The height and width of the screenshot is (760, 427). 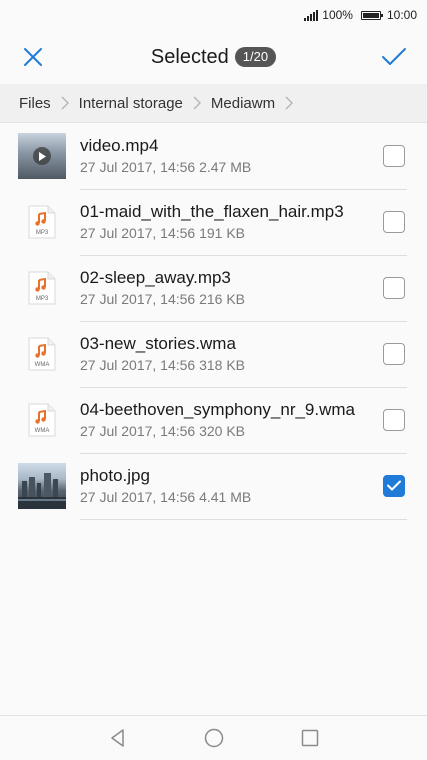 I want to click on title-bar: Selected 1/20, so click(x=213, y=57).